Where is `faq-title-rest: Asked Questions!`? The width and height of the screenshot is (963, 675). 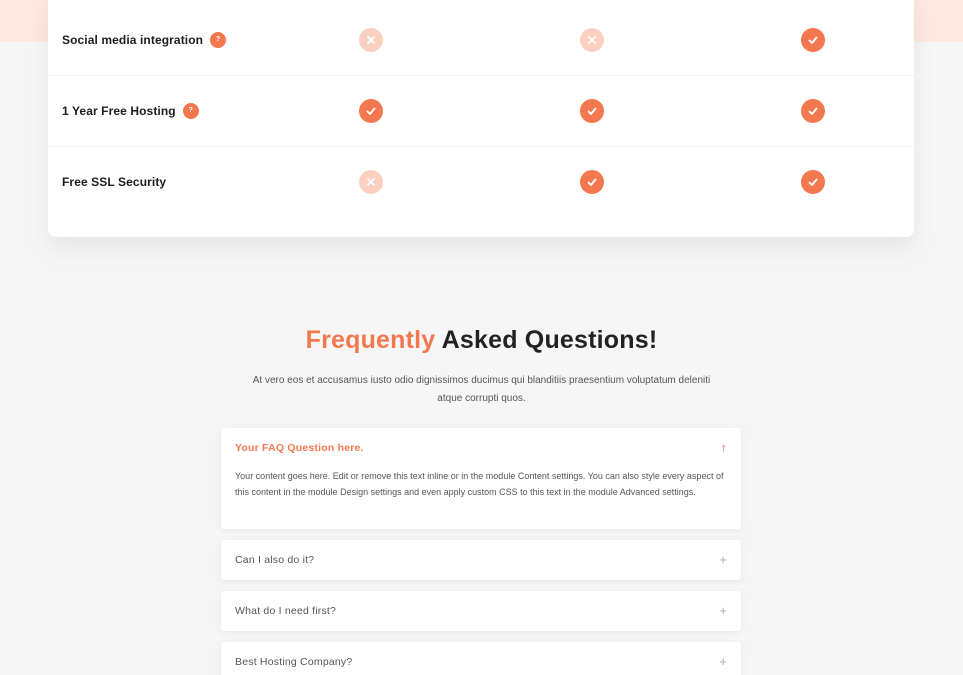 faq-title-rest: Asked Questions! is located at coordinates (546, 340).